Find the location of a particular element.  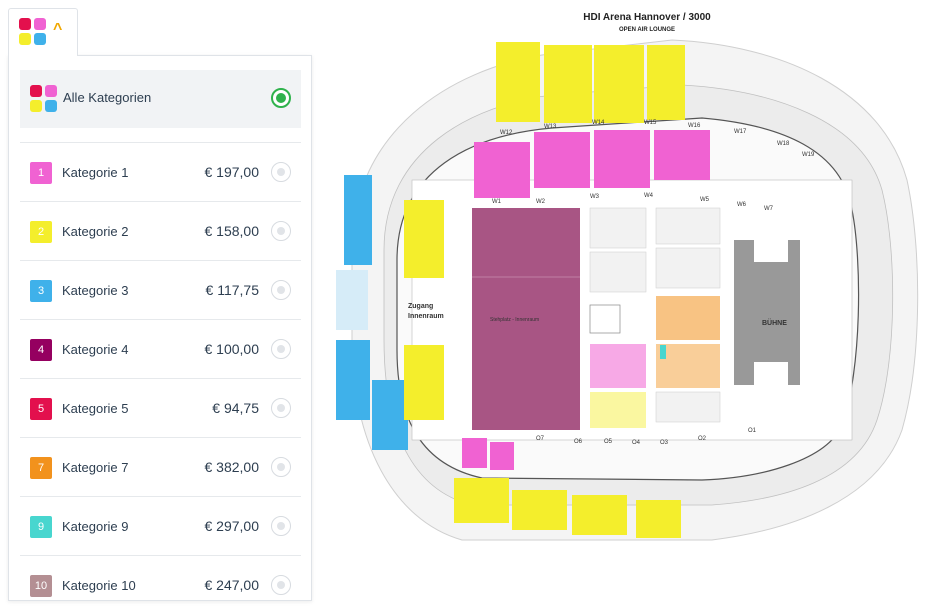

category-option: 4 Kategorie 4 € 100,00 is located at coordinates (160, 348).